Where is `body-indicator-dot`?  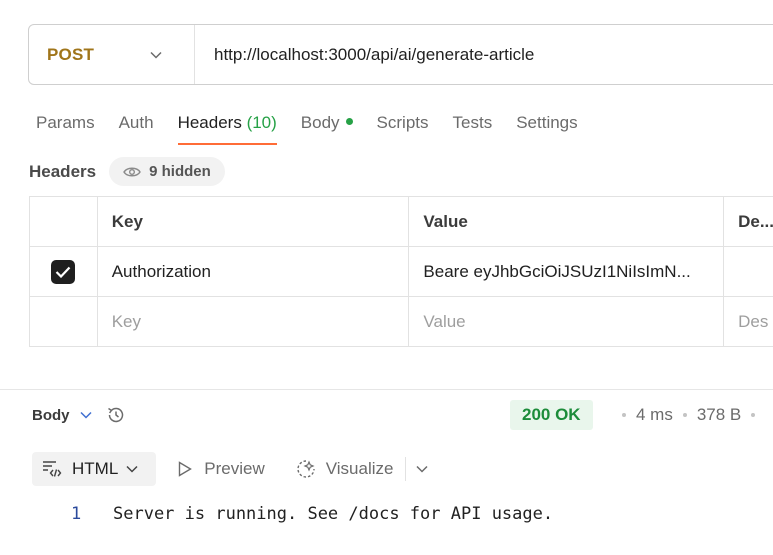 body-indicator-dot is located at coordinates (349, 121).